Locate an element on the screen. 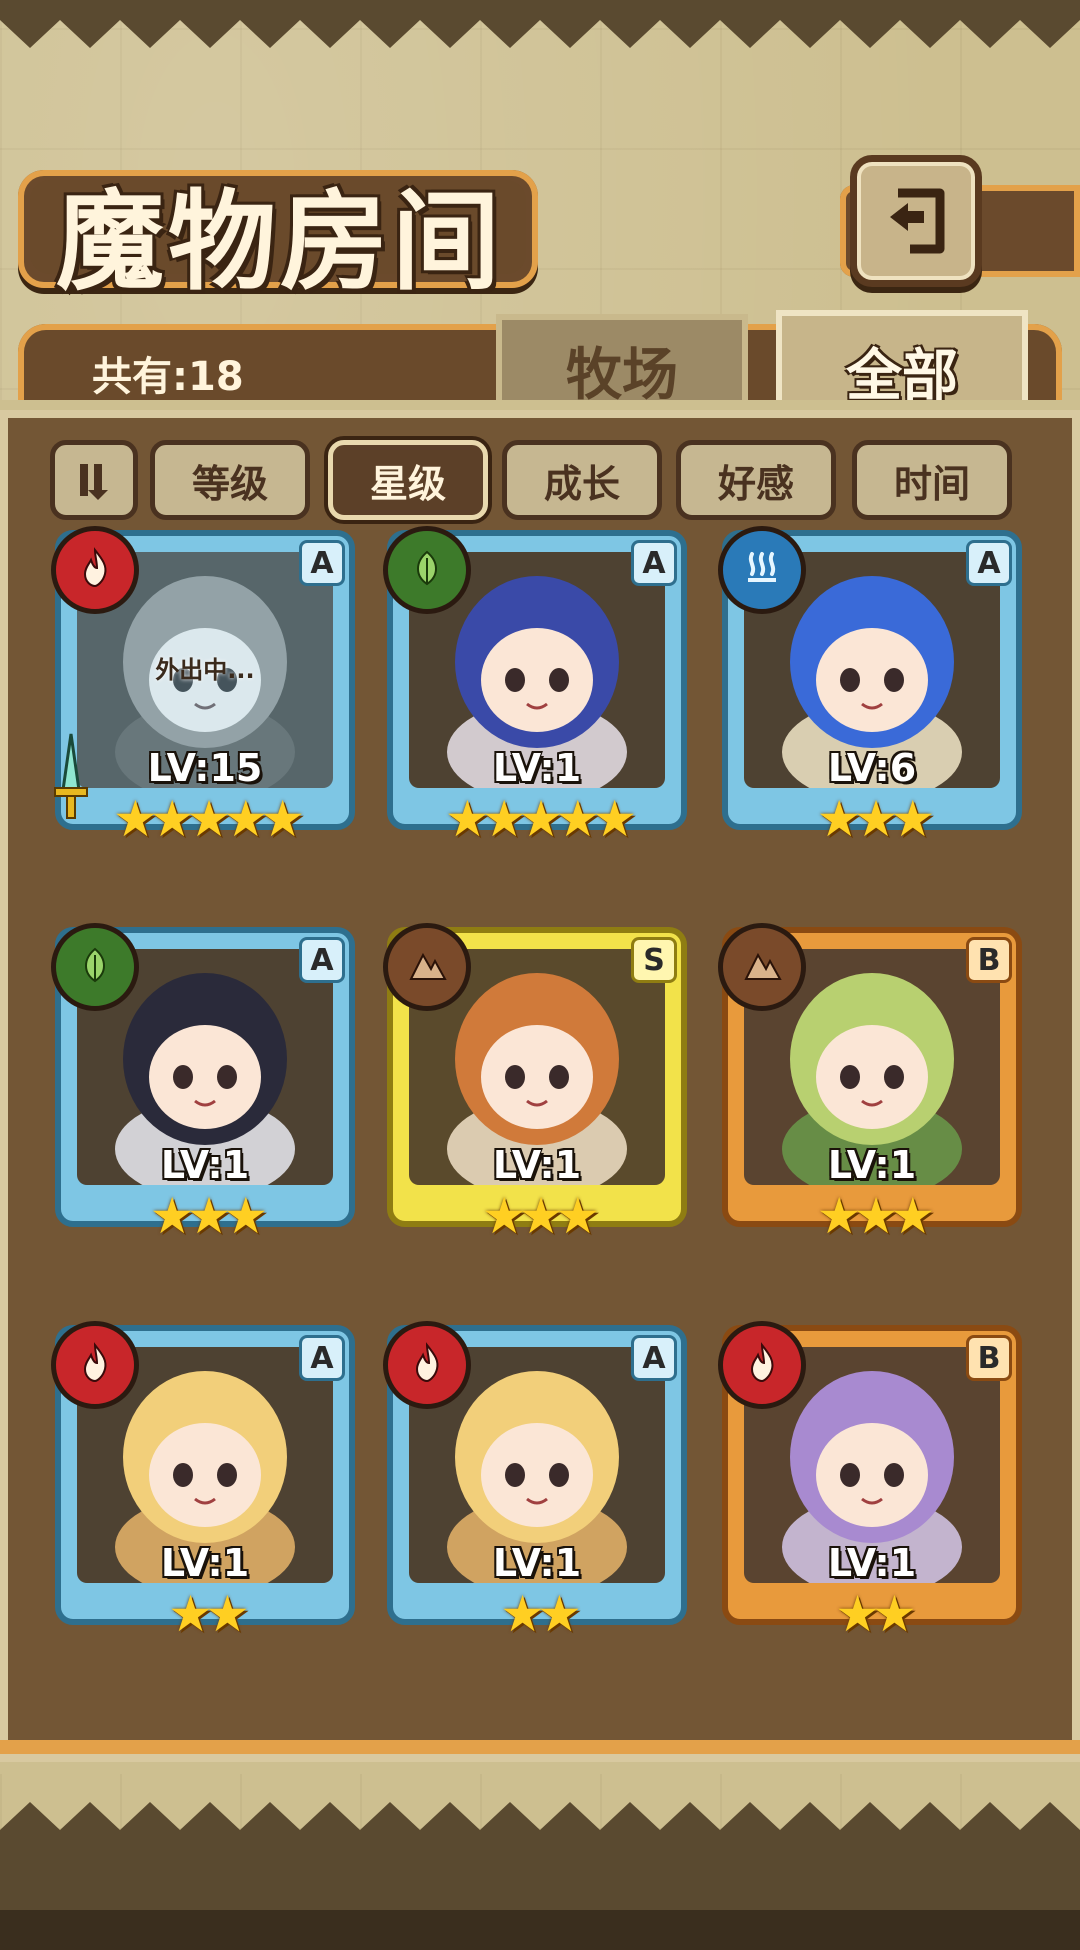  back-button is located at coordinates (916, 221).